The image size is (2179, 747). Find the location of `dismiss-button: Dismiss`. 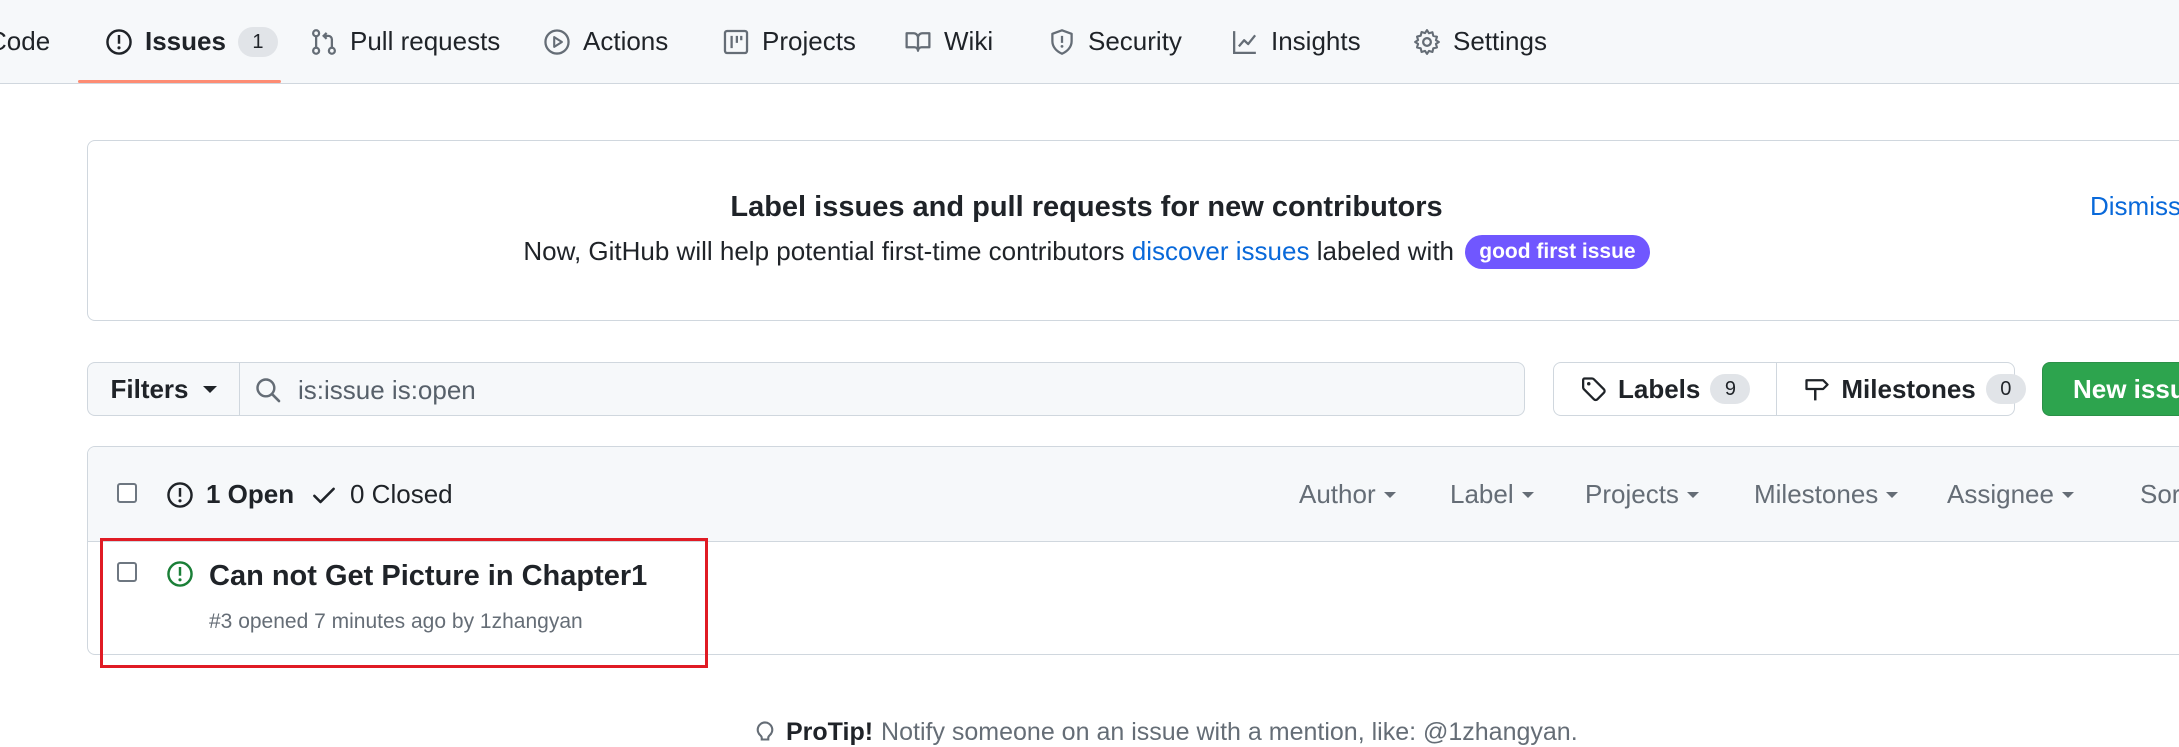

dismiss-button: Dismiss is located at coordinates (2134, 206).